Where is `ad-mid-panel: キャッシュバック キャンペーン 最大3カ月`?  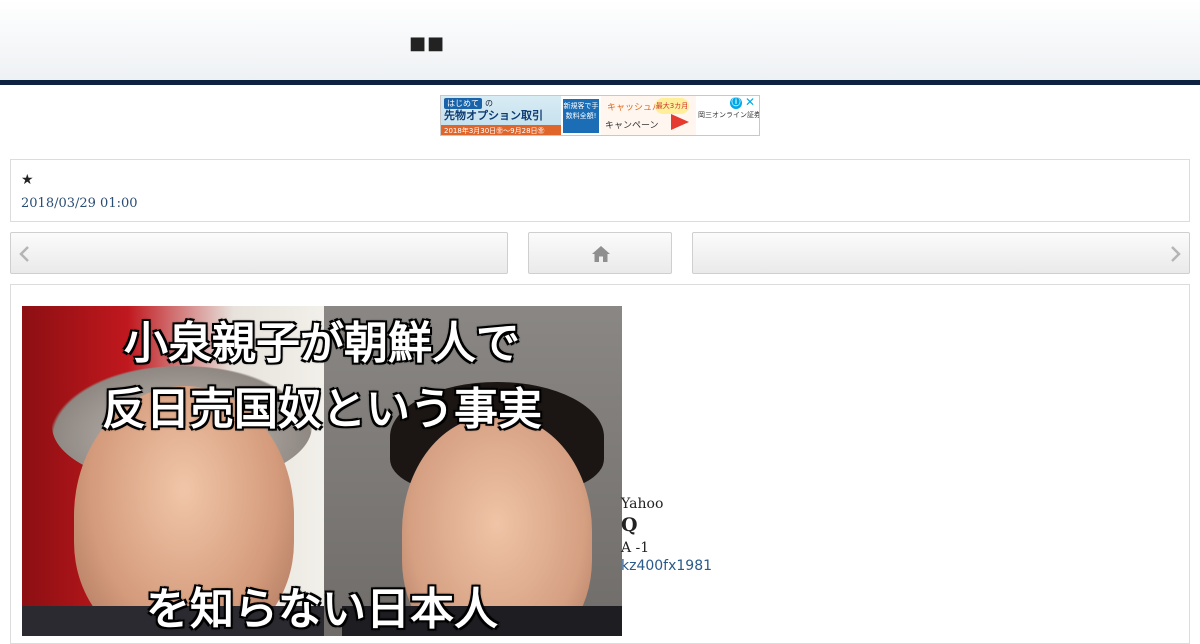
ad-mid-panel: キャッシュバック キャンペーン 最大3カ月 is located at coordinates (648, 115).